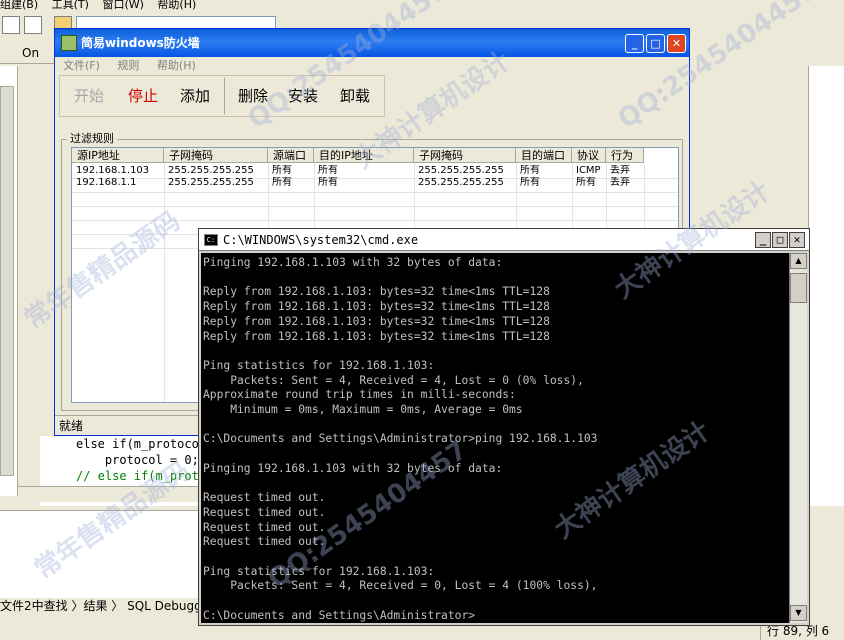 The width and height of the screenshot is (844, 640). I want to click on cmd-minimize-button: _, so click(763, 240).